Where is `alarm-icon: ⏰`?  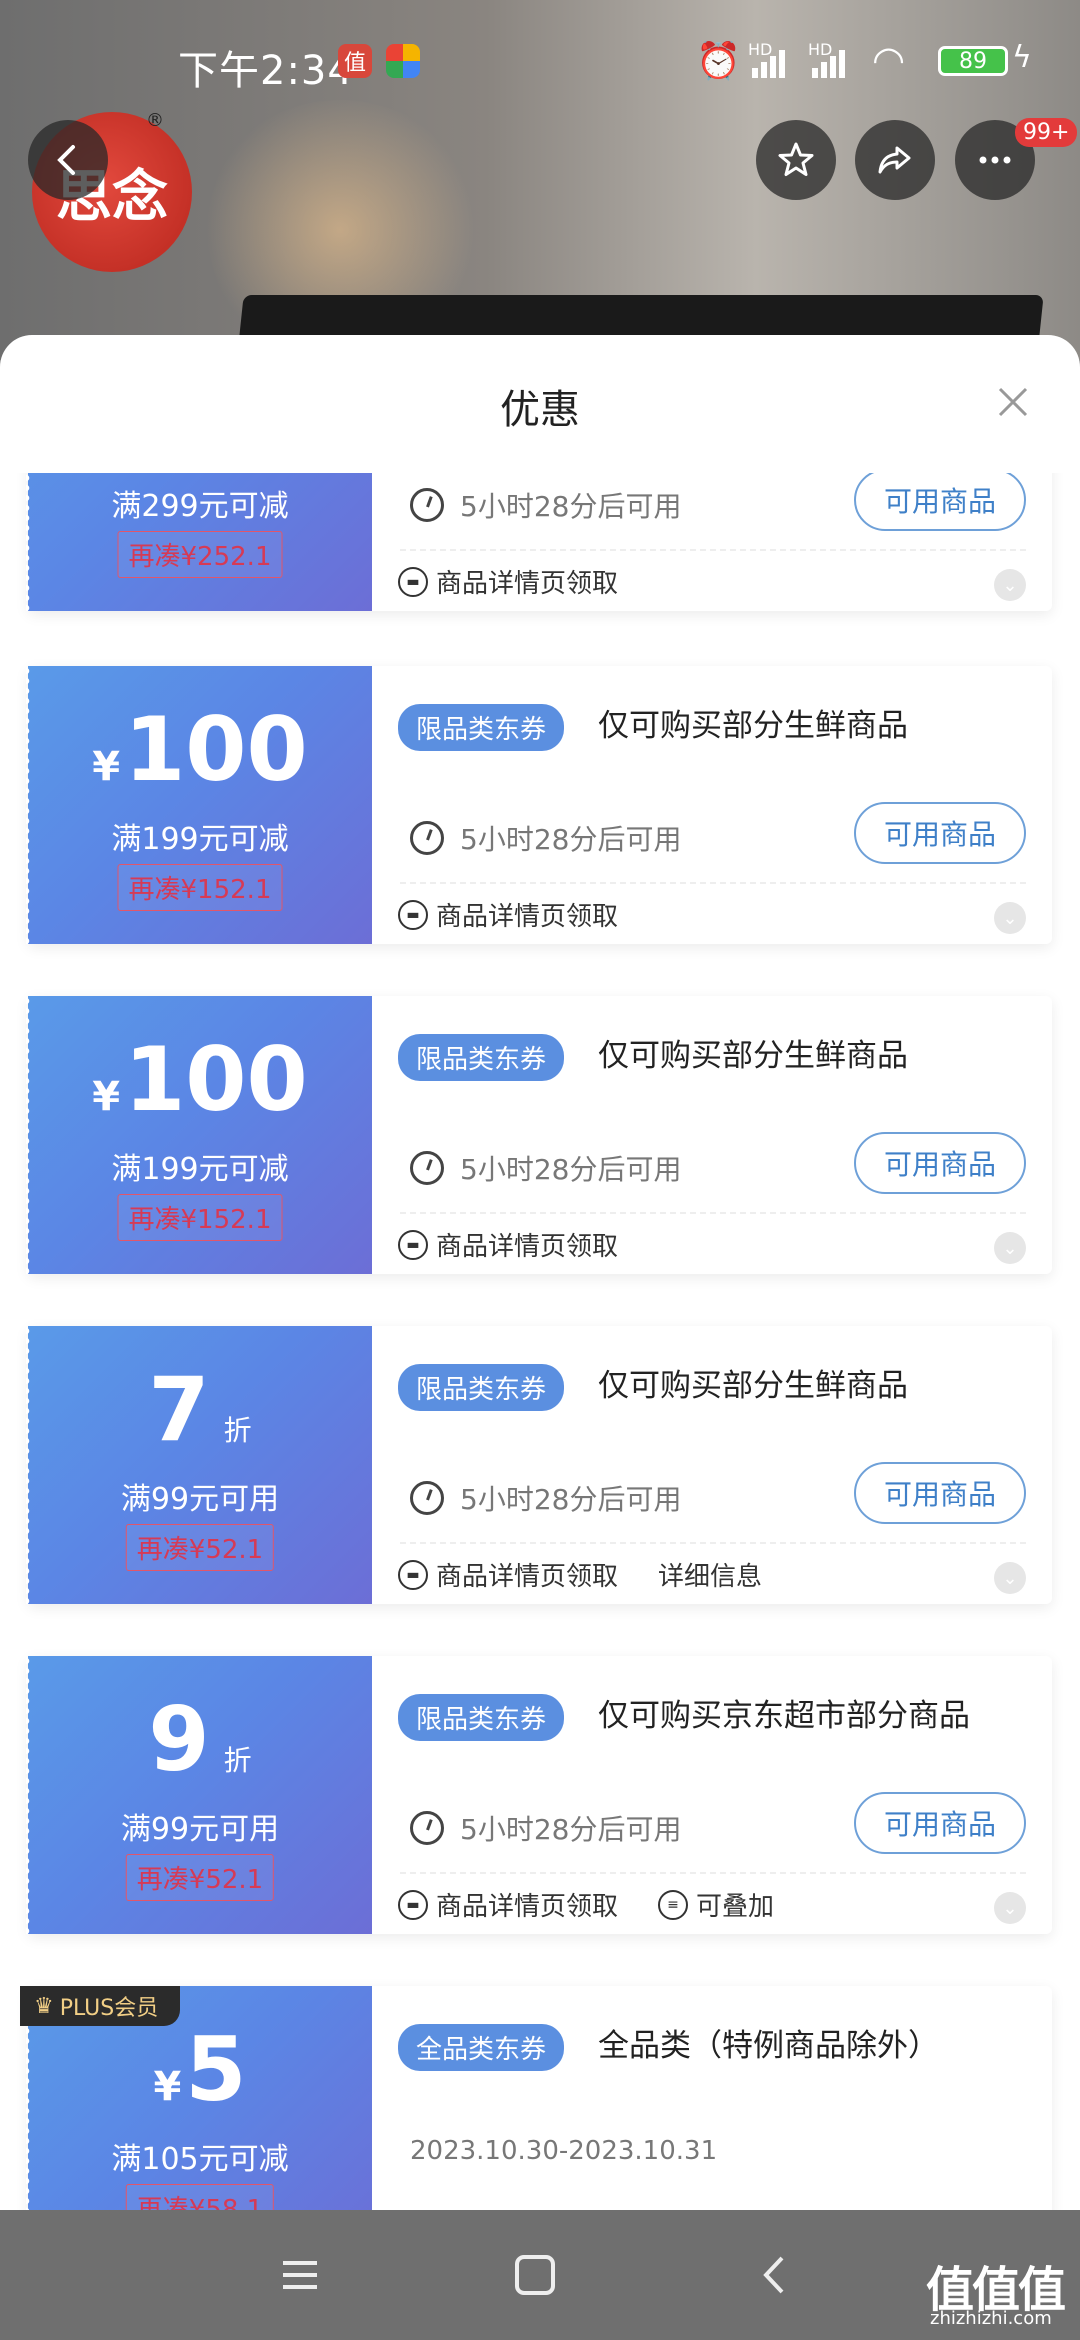 alarm-icon: ⏰ is located at coordinates (718, 61).